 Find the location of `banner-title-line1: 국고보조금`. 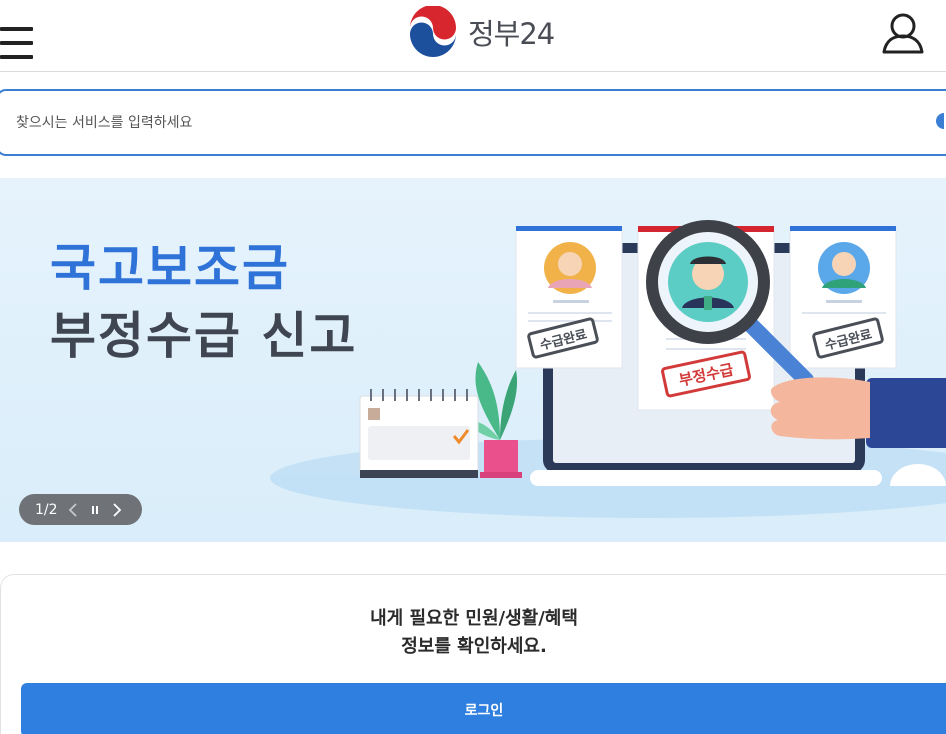

banner-title-line1: 국고보조금 is located at coordinates (170, 268).